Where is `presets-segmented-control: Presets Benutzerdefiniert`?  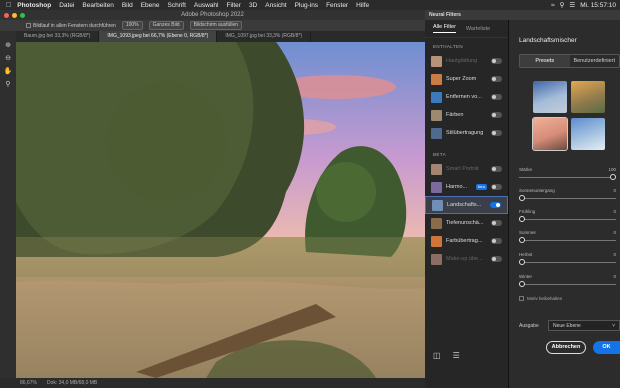 presets-segmented-control: Presets Benutzerdefiniert is located at coordinates (569, 61).